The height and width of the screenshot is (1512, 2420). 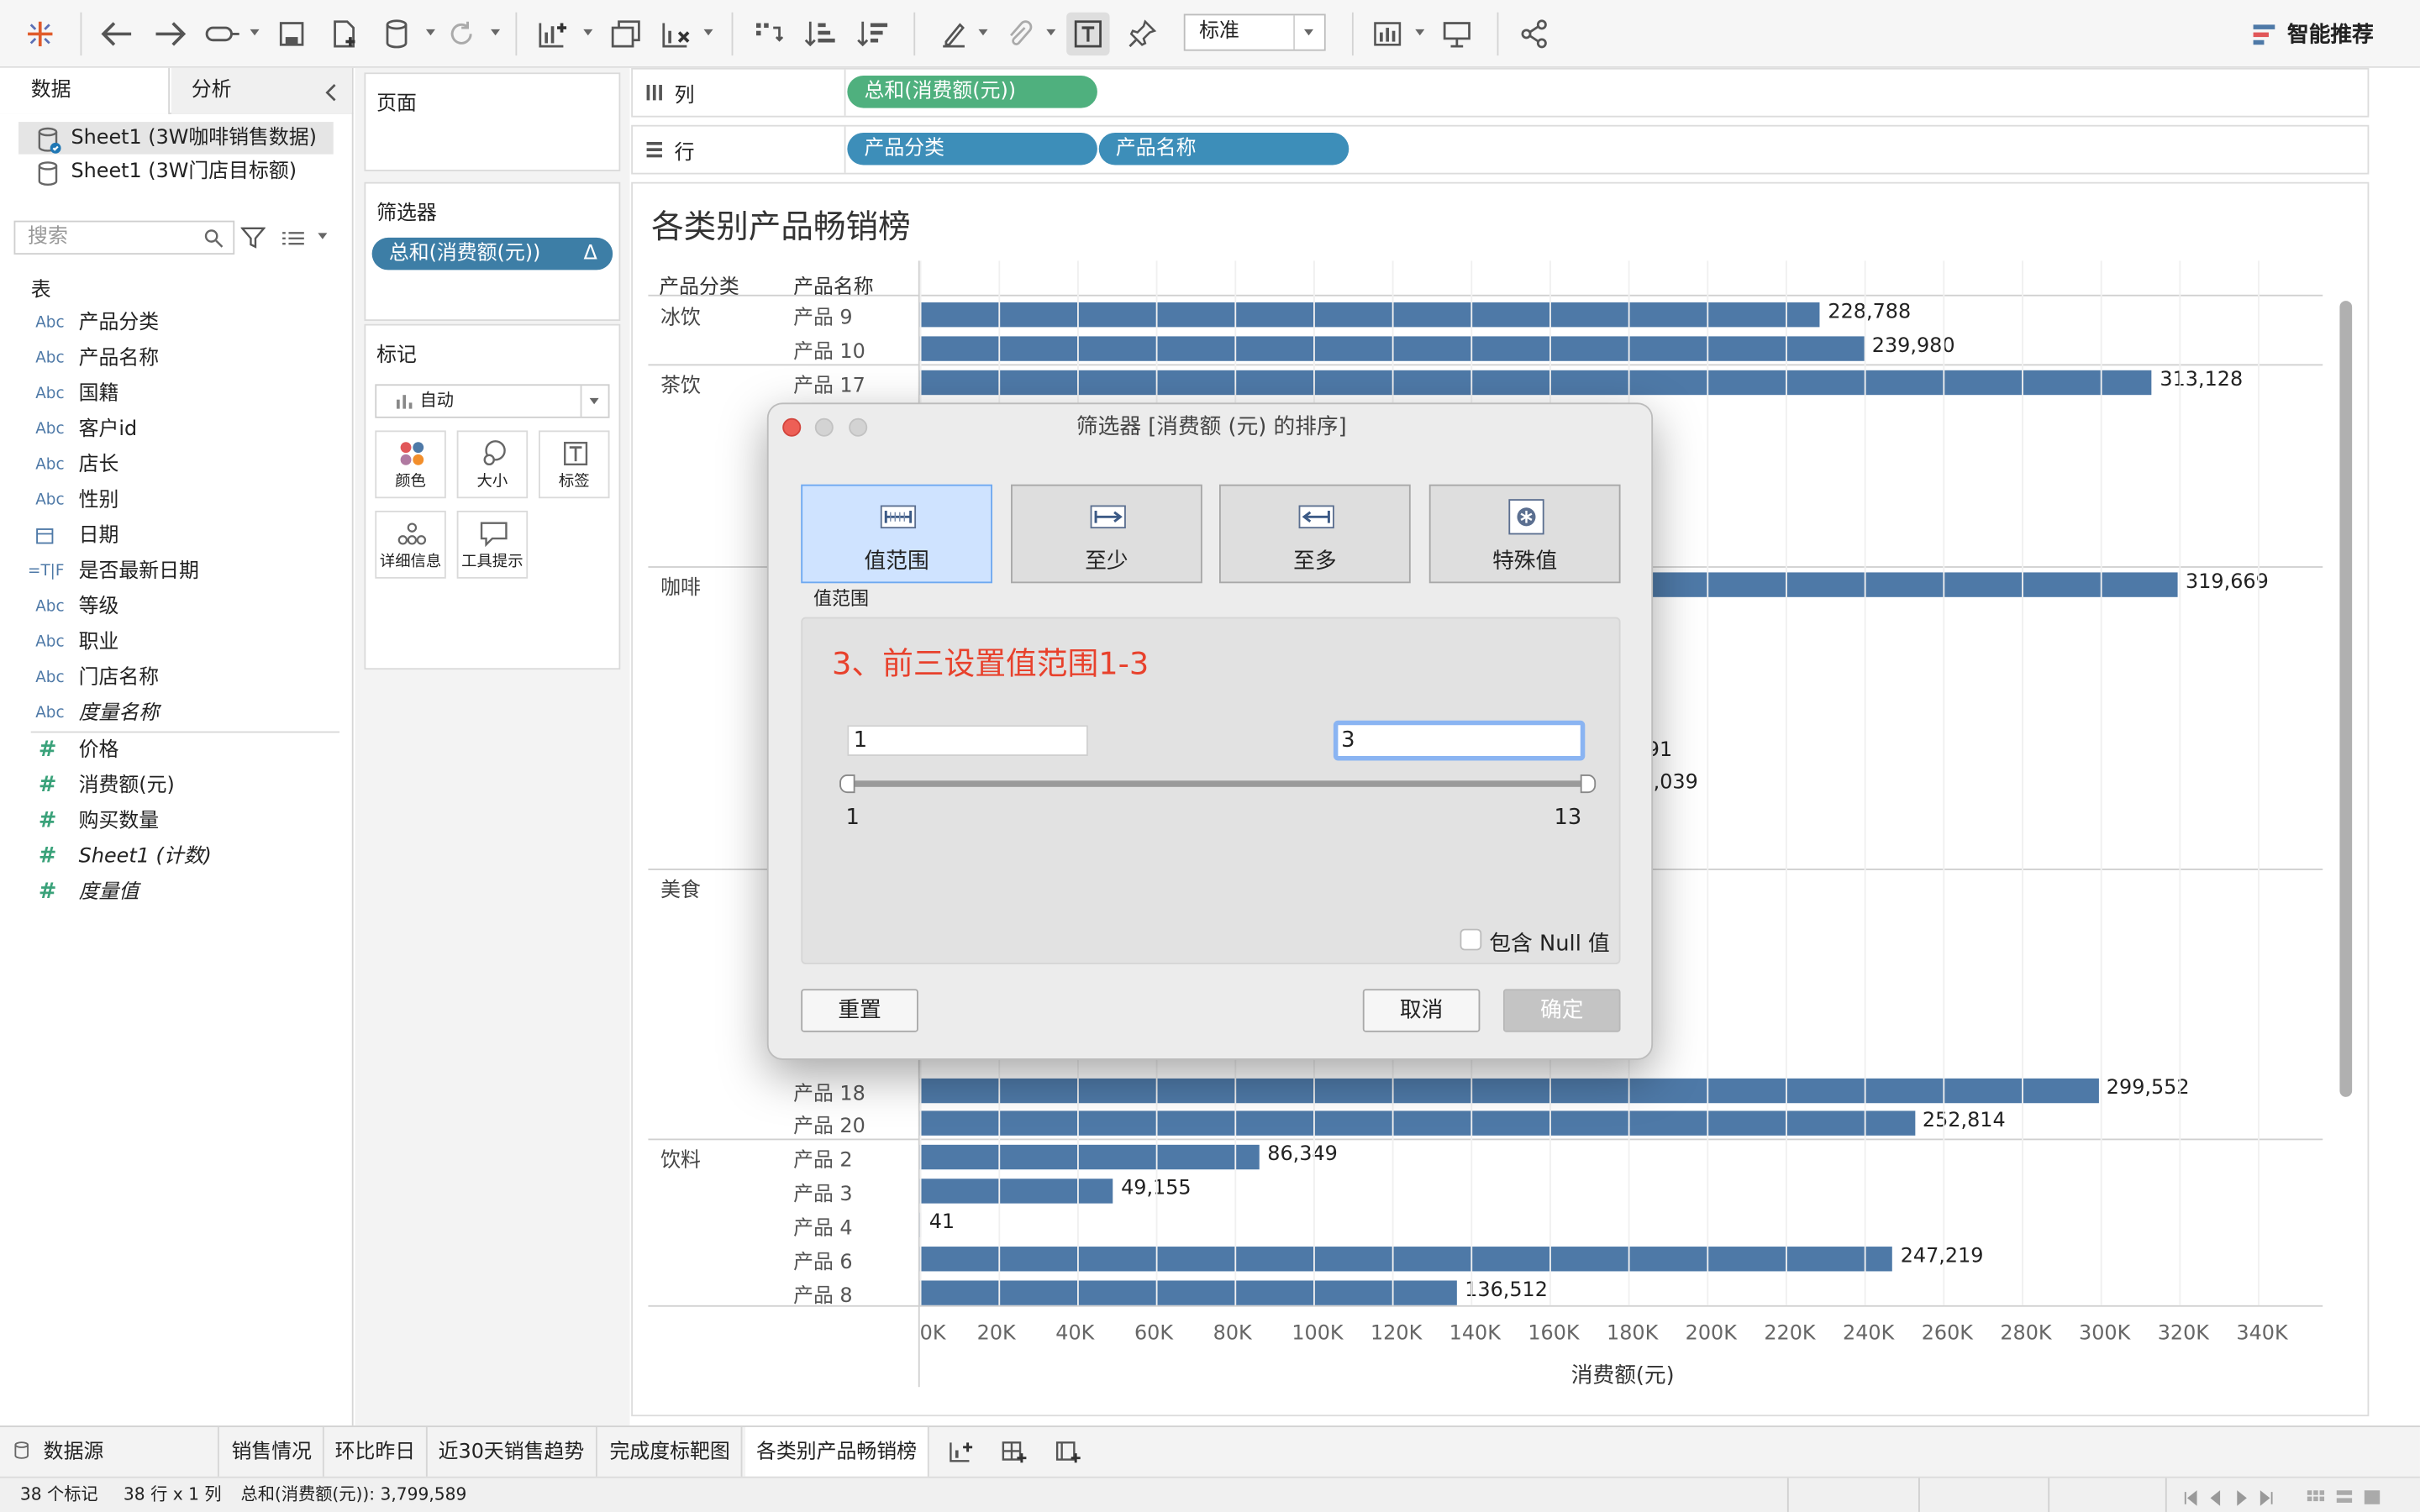 What do you see at coordinates (2236, 1496) in the screenshot?
I see `sheet-navigation-icon` at bounding box center [2236, 1496].